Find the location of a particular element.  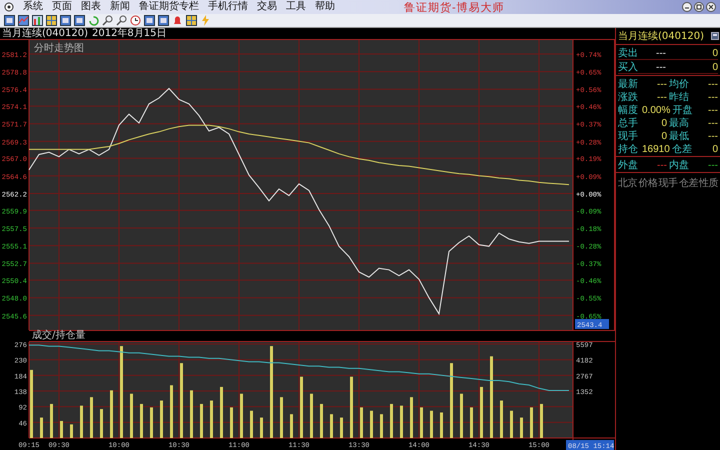

app-logo-icon is located at coordinates (9, 7).